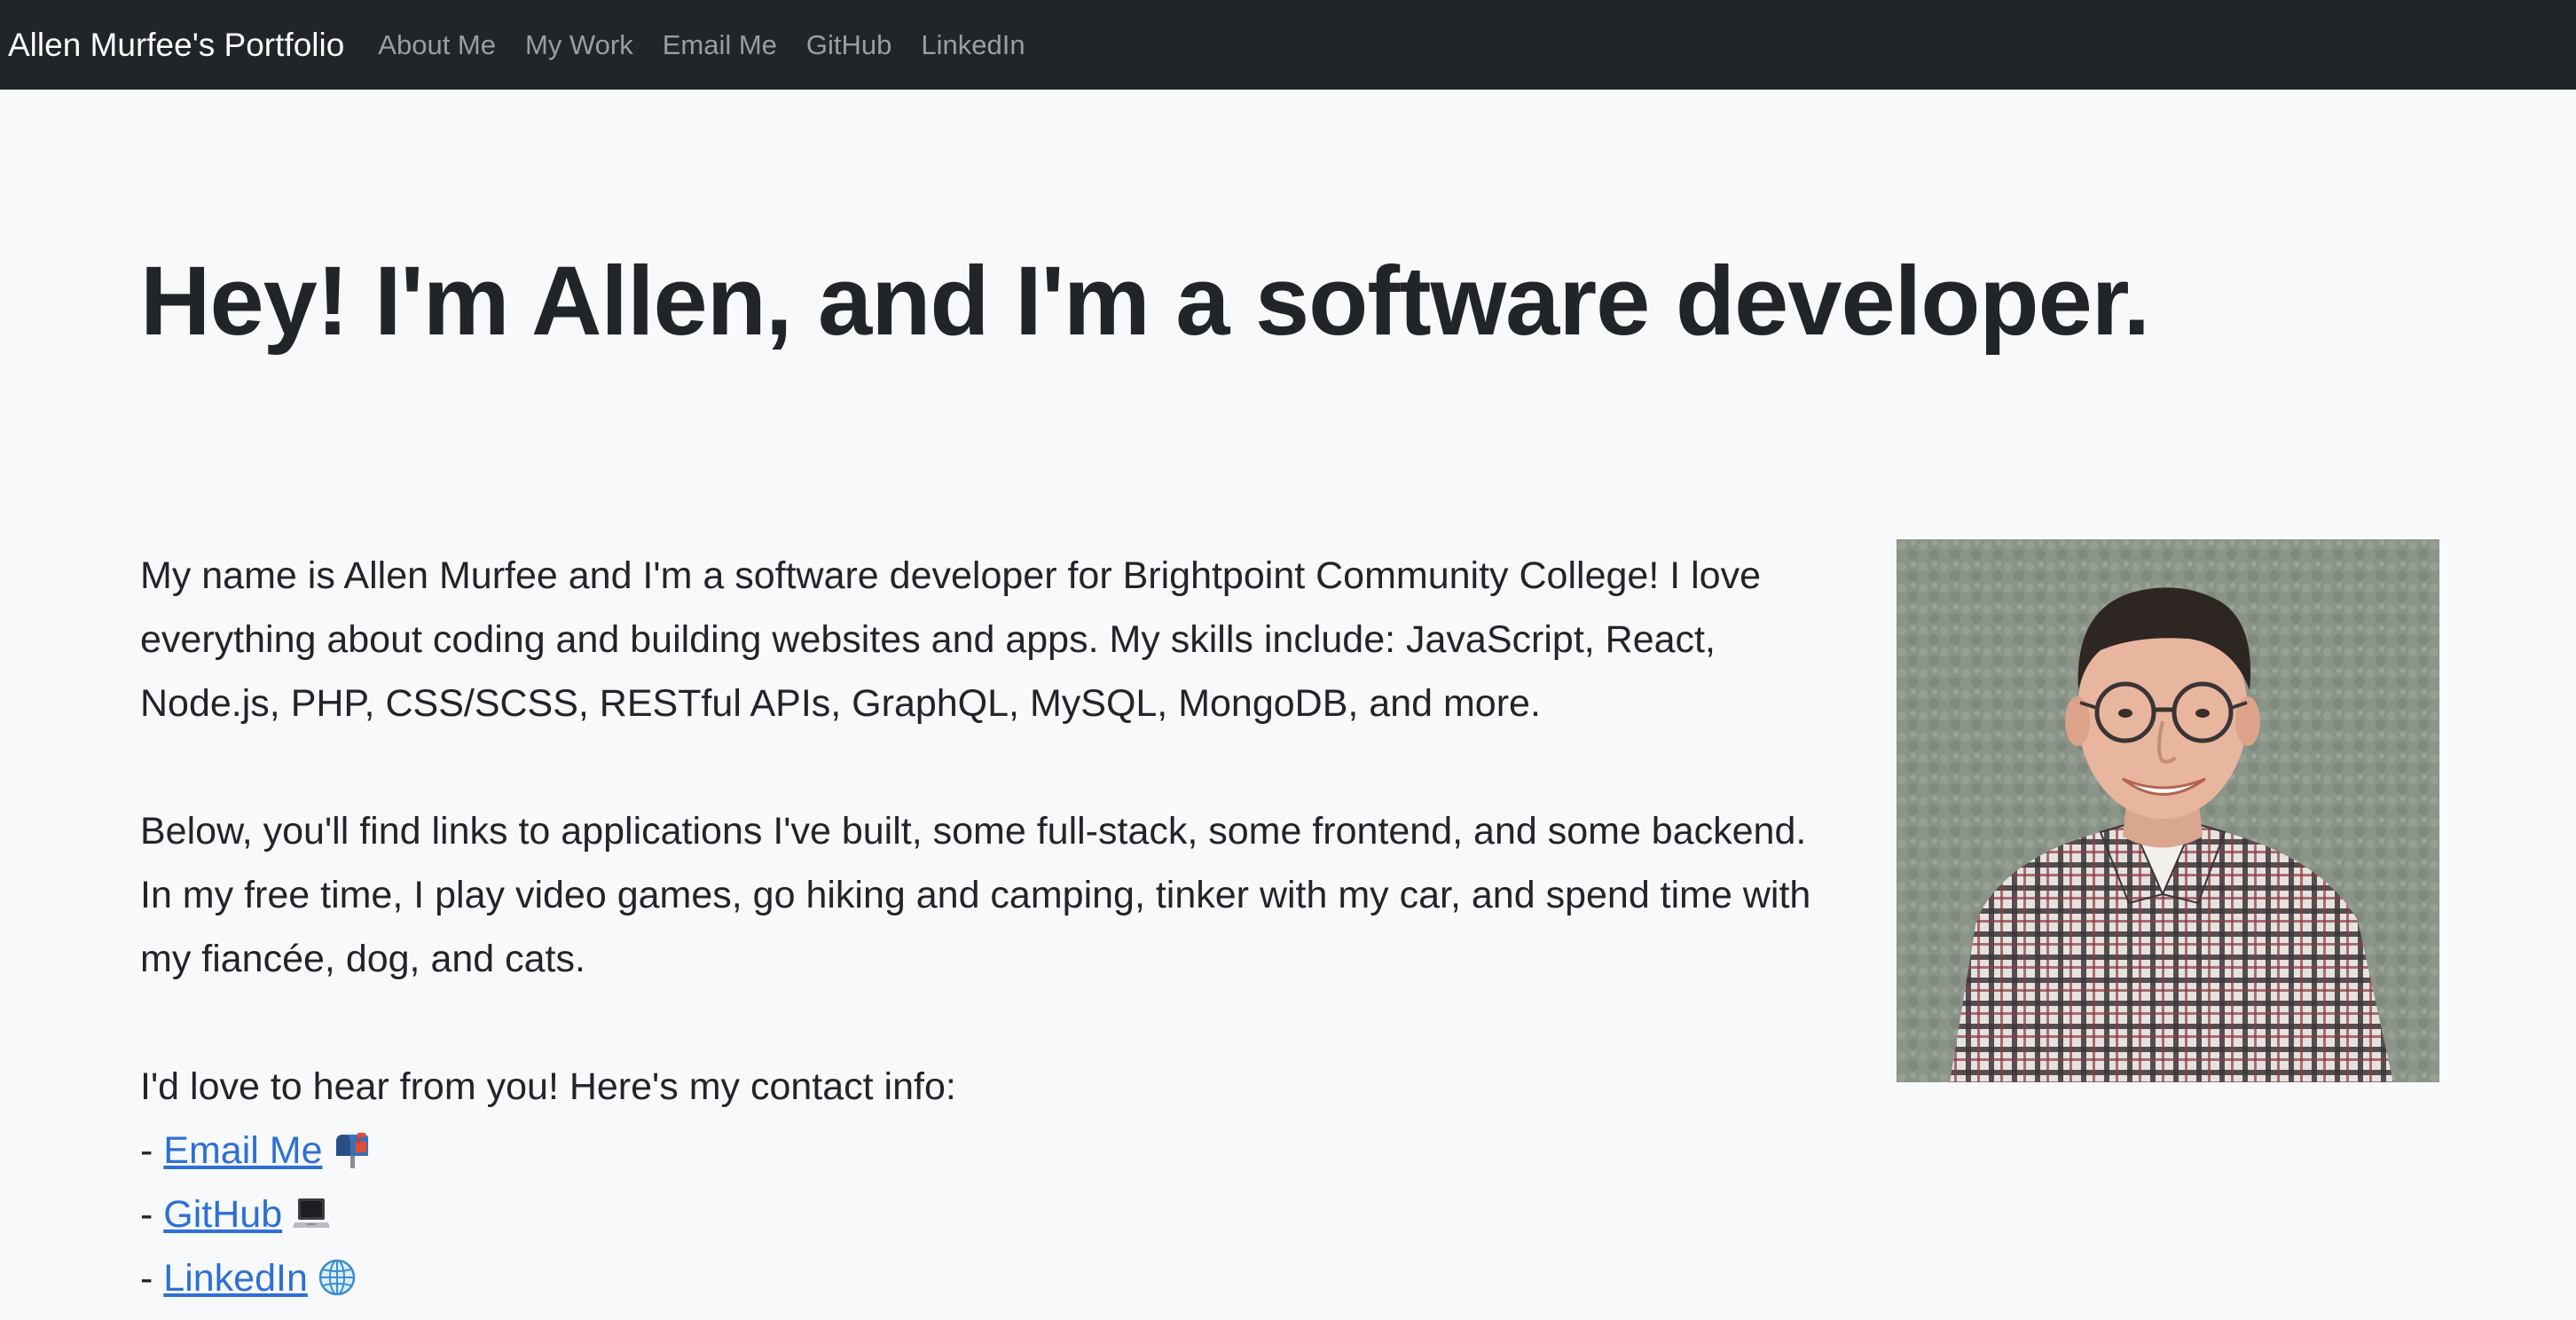 The width and height of the screenshot is (2576, 1320). Describe the element at coordinates (437, 45) in the screenshot. I see `nav-link-about-me: About Me` at that location.